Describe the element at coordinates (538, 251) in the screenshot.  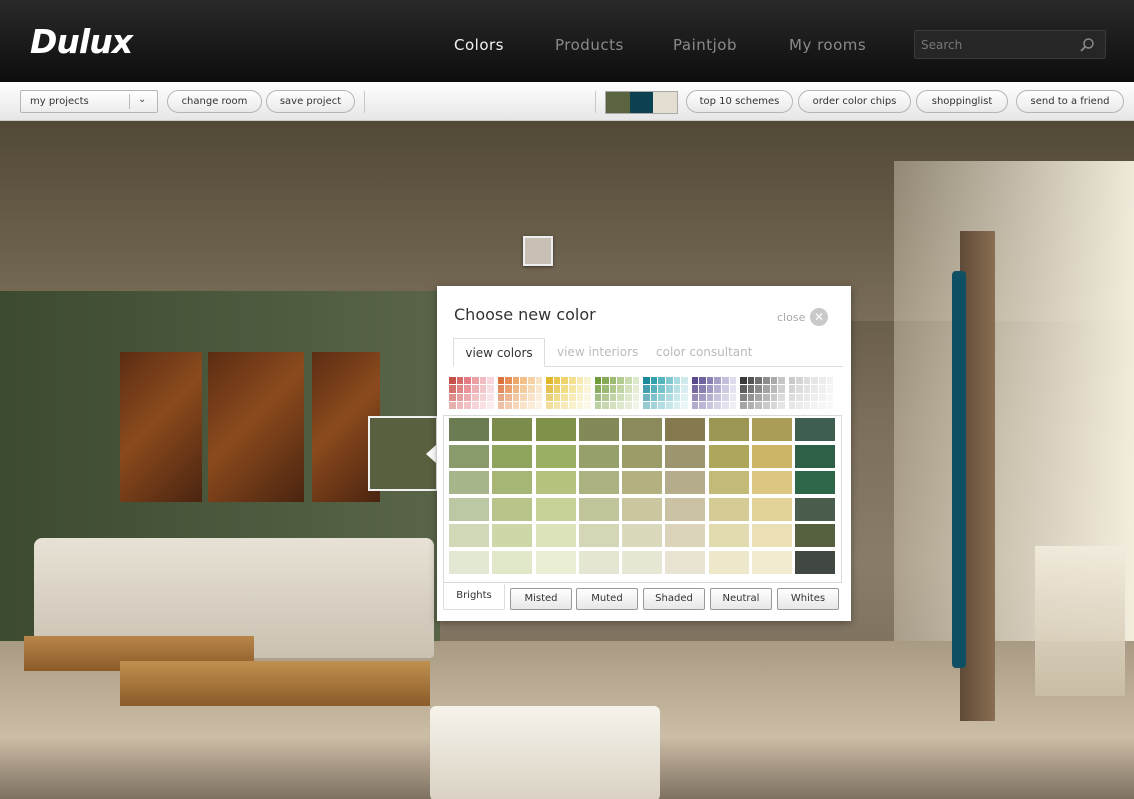
I see `wall-color-chip` at that location.